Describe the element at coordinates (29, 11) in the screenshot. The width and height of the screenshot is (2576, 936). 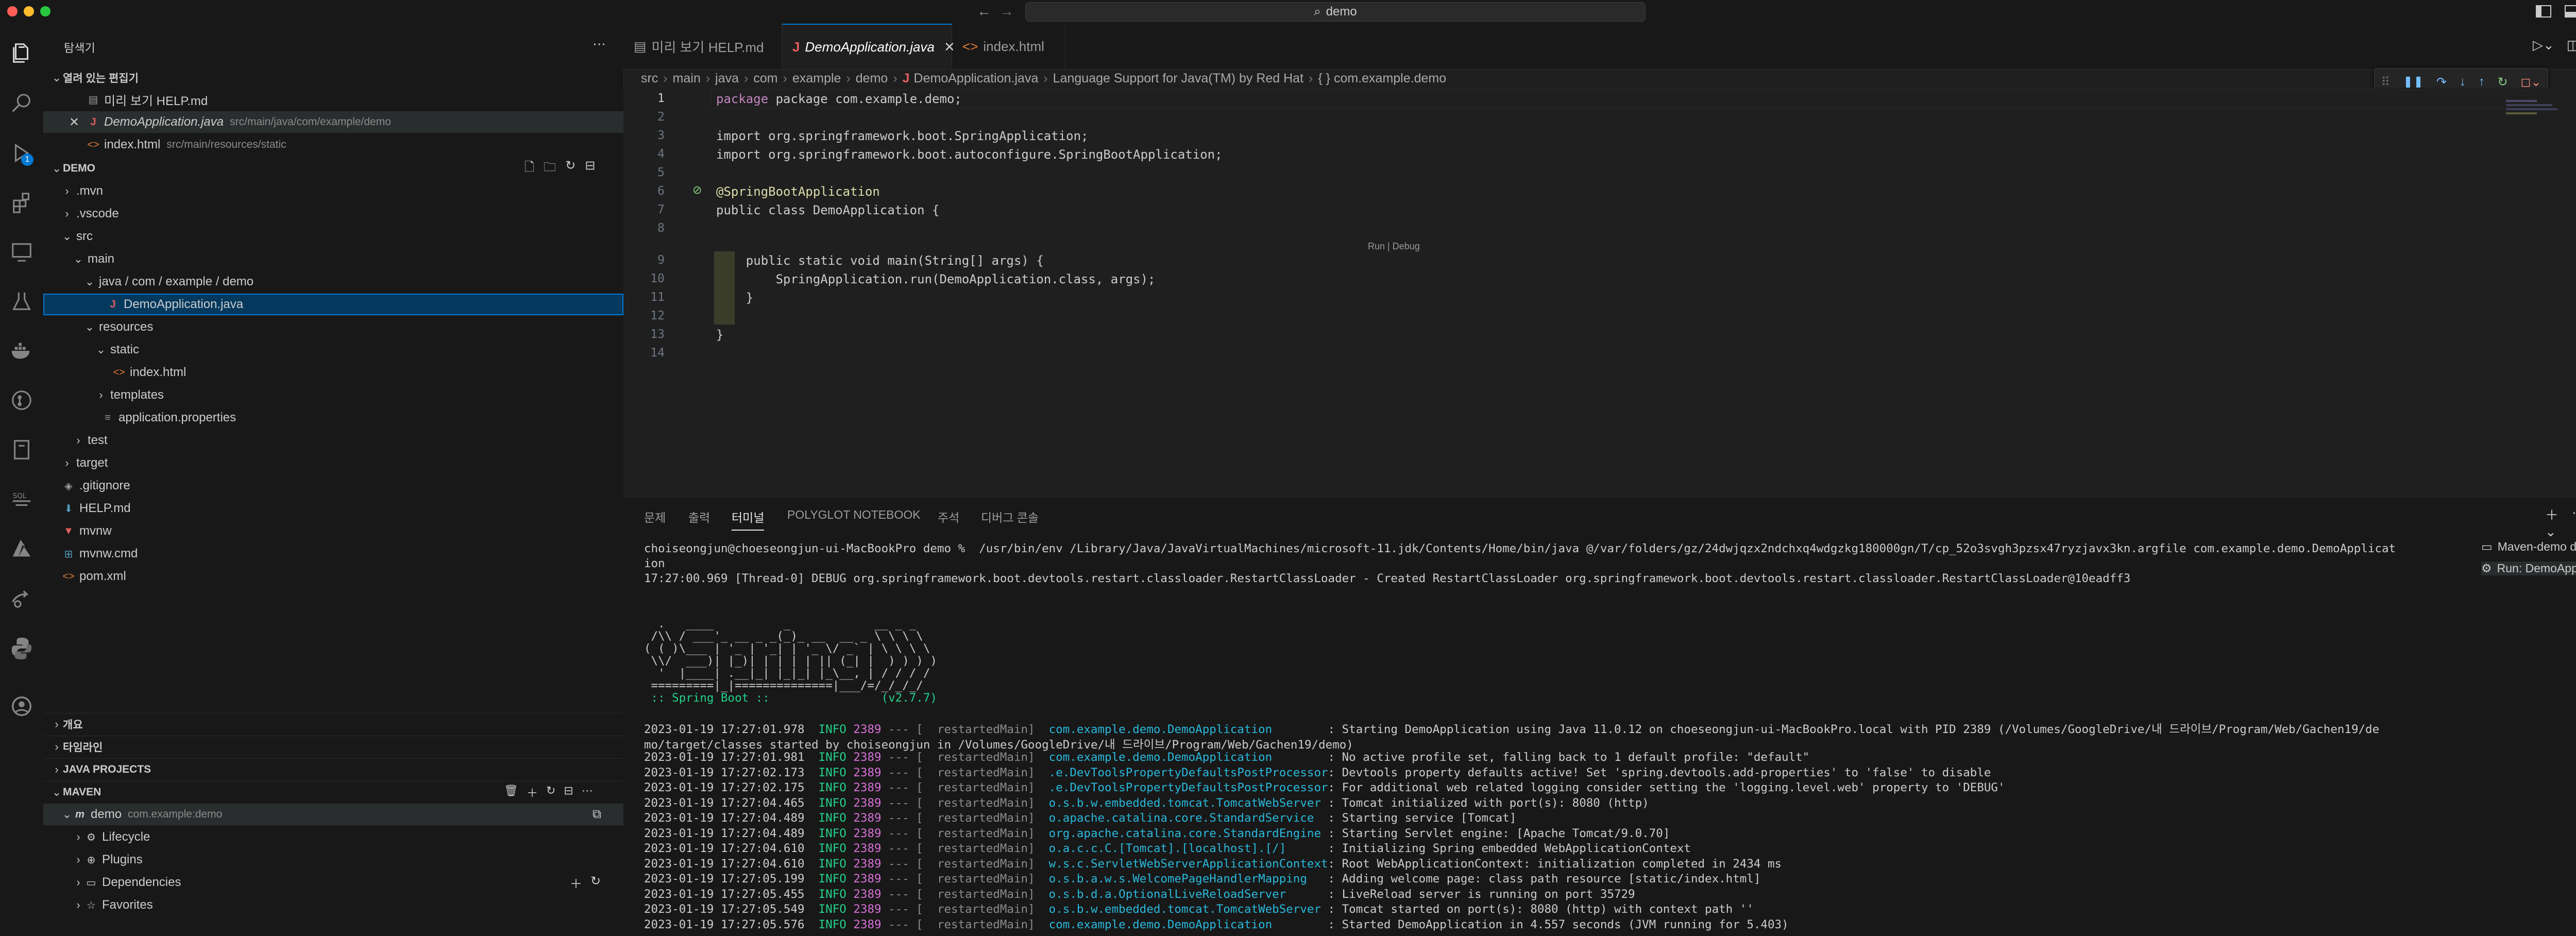
I see `minimize-window-button` at that location.